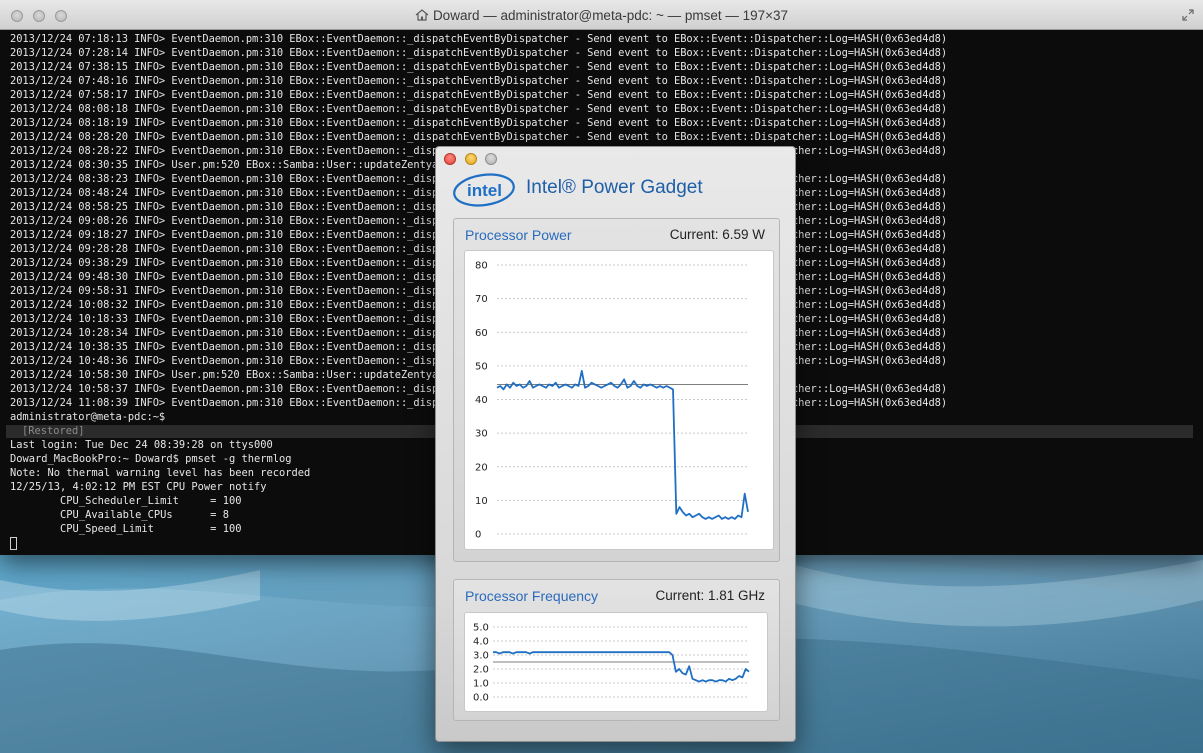 Image resolution: width=1203 pixels, height=753 pixels. What do you see at coordinates (422, 15) in the screenshot?
I see `home-icon` at bounding box center [422, 15].